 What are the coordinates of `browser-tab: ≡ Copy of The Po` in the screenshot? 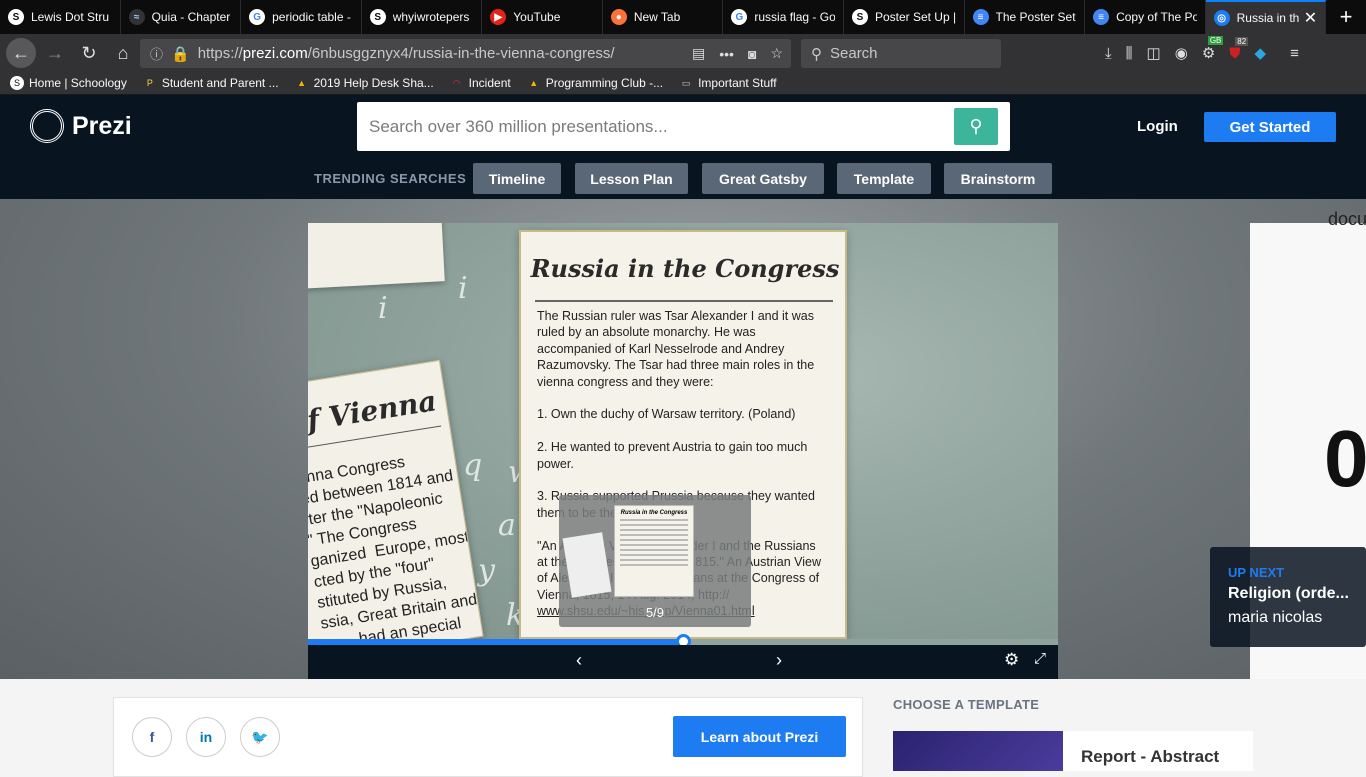 It's located at (1145, 17).